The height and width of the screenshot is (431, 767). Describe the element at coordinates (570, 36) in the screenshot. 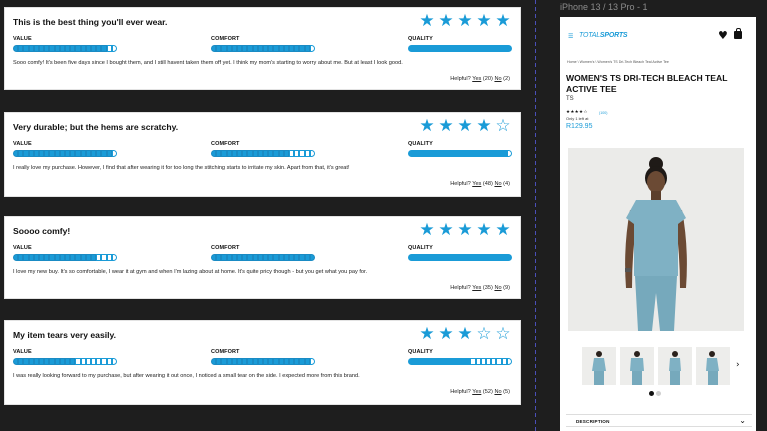

I see `menu-icon: ☰` at that location.